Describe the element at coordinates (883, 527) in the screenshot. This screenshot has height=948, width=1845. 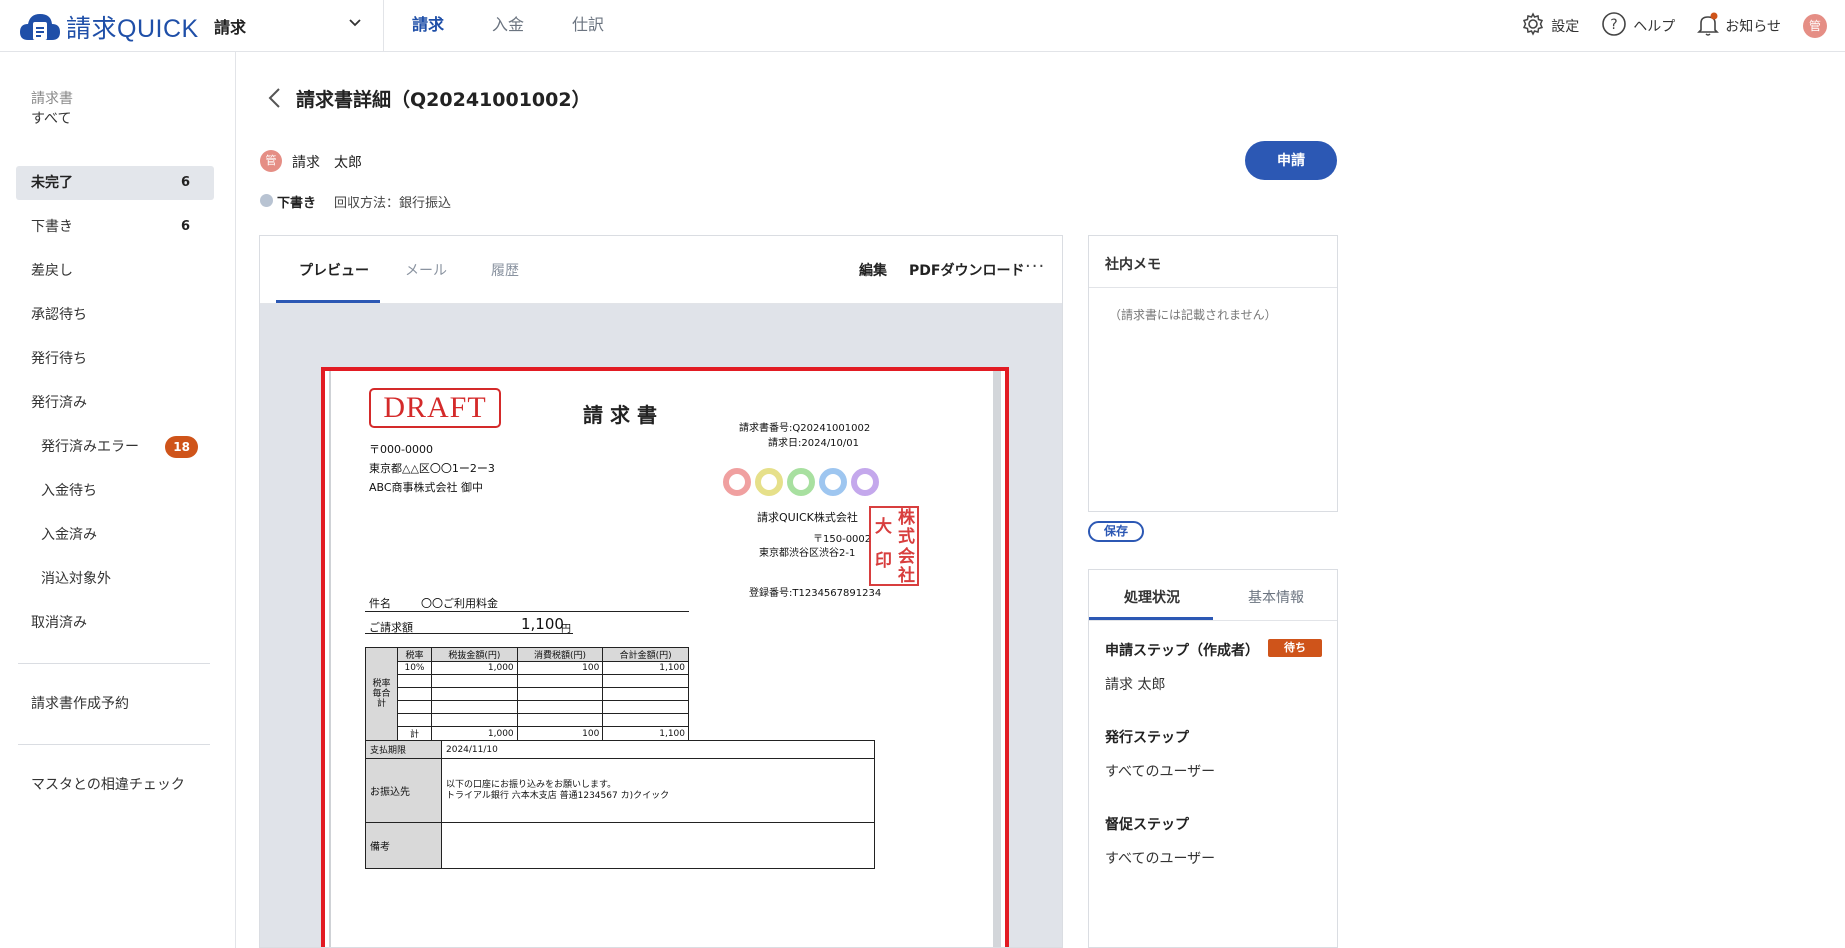
I see `seal-char: 大` at that location.